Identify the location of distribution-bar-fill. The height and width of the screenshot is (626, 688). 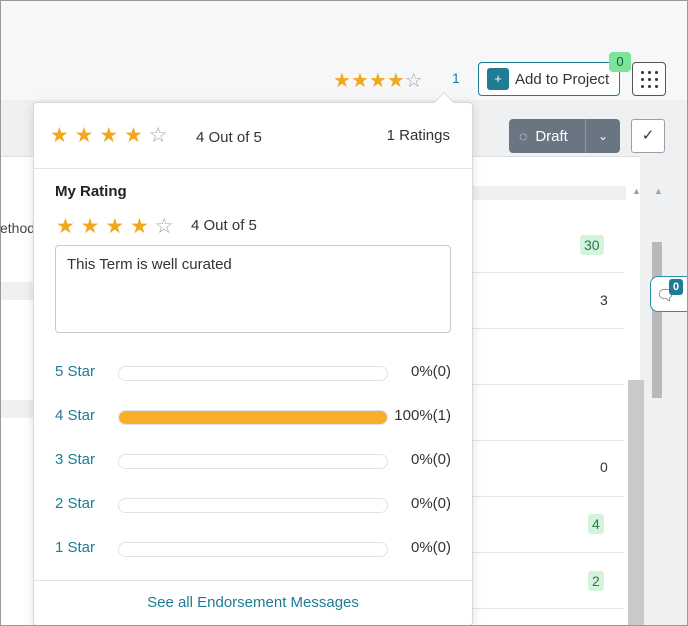
(253, 417).